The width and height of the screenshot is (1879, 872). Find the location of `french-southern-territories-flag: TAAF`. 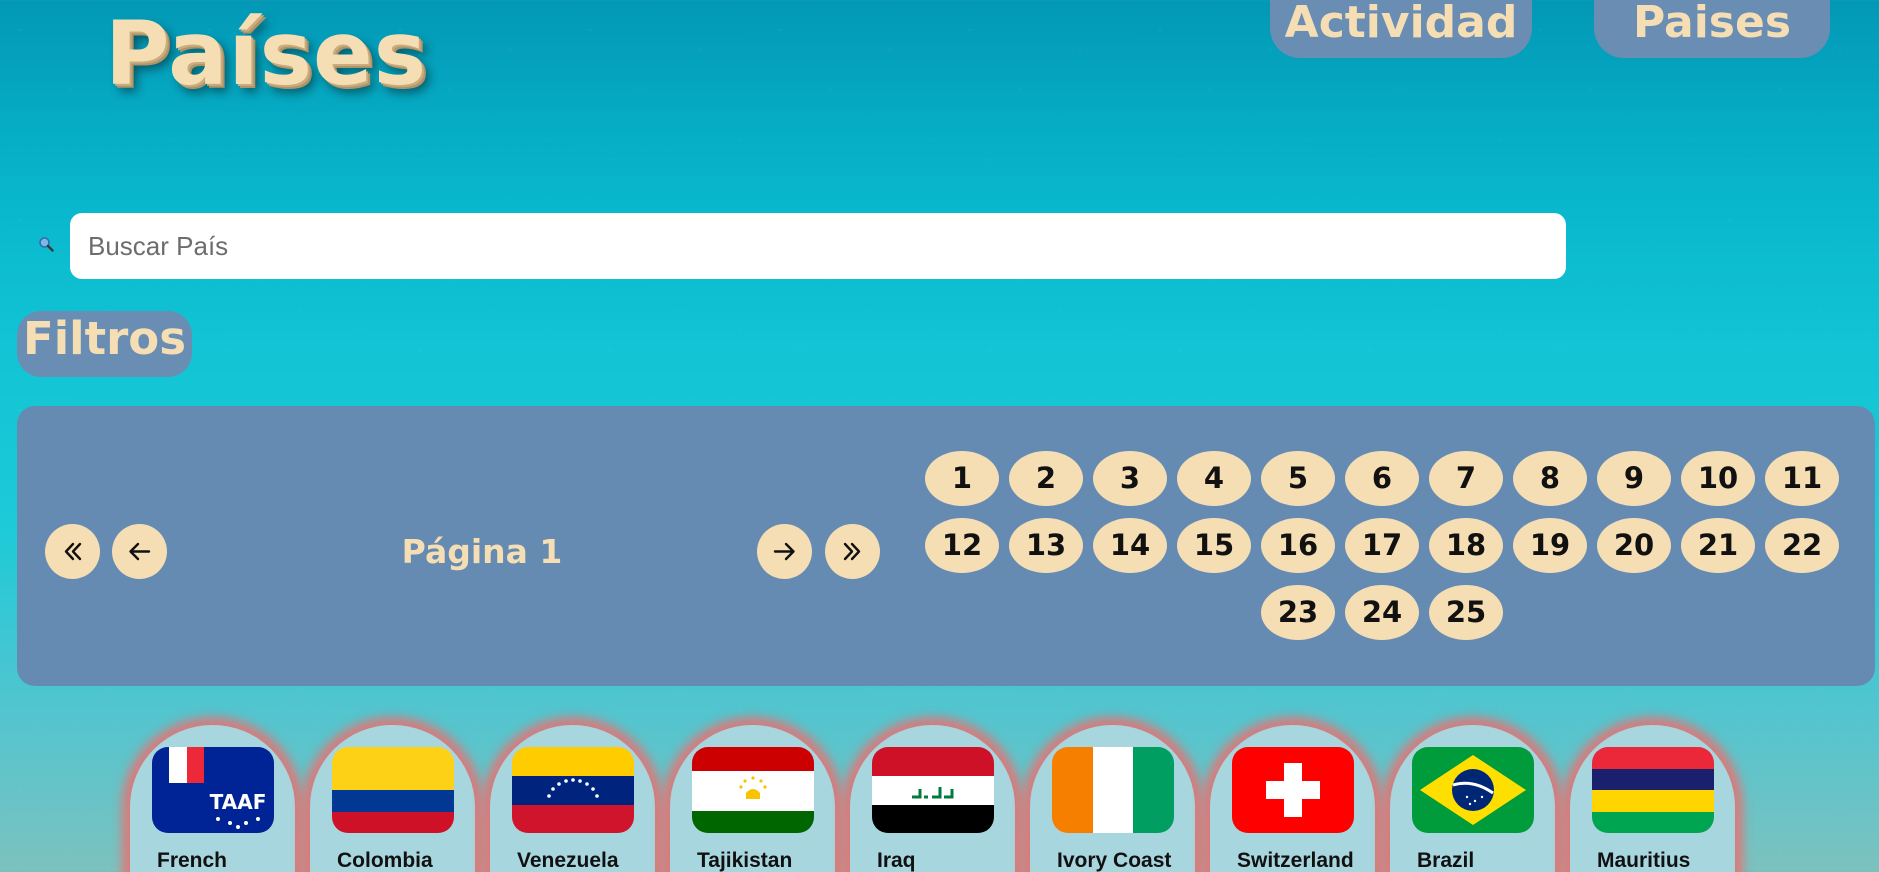

french-southern-territories-flag: TAAF is located at coordinates (213, 790).